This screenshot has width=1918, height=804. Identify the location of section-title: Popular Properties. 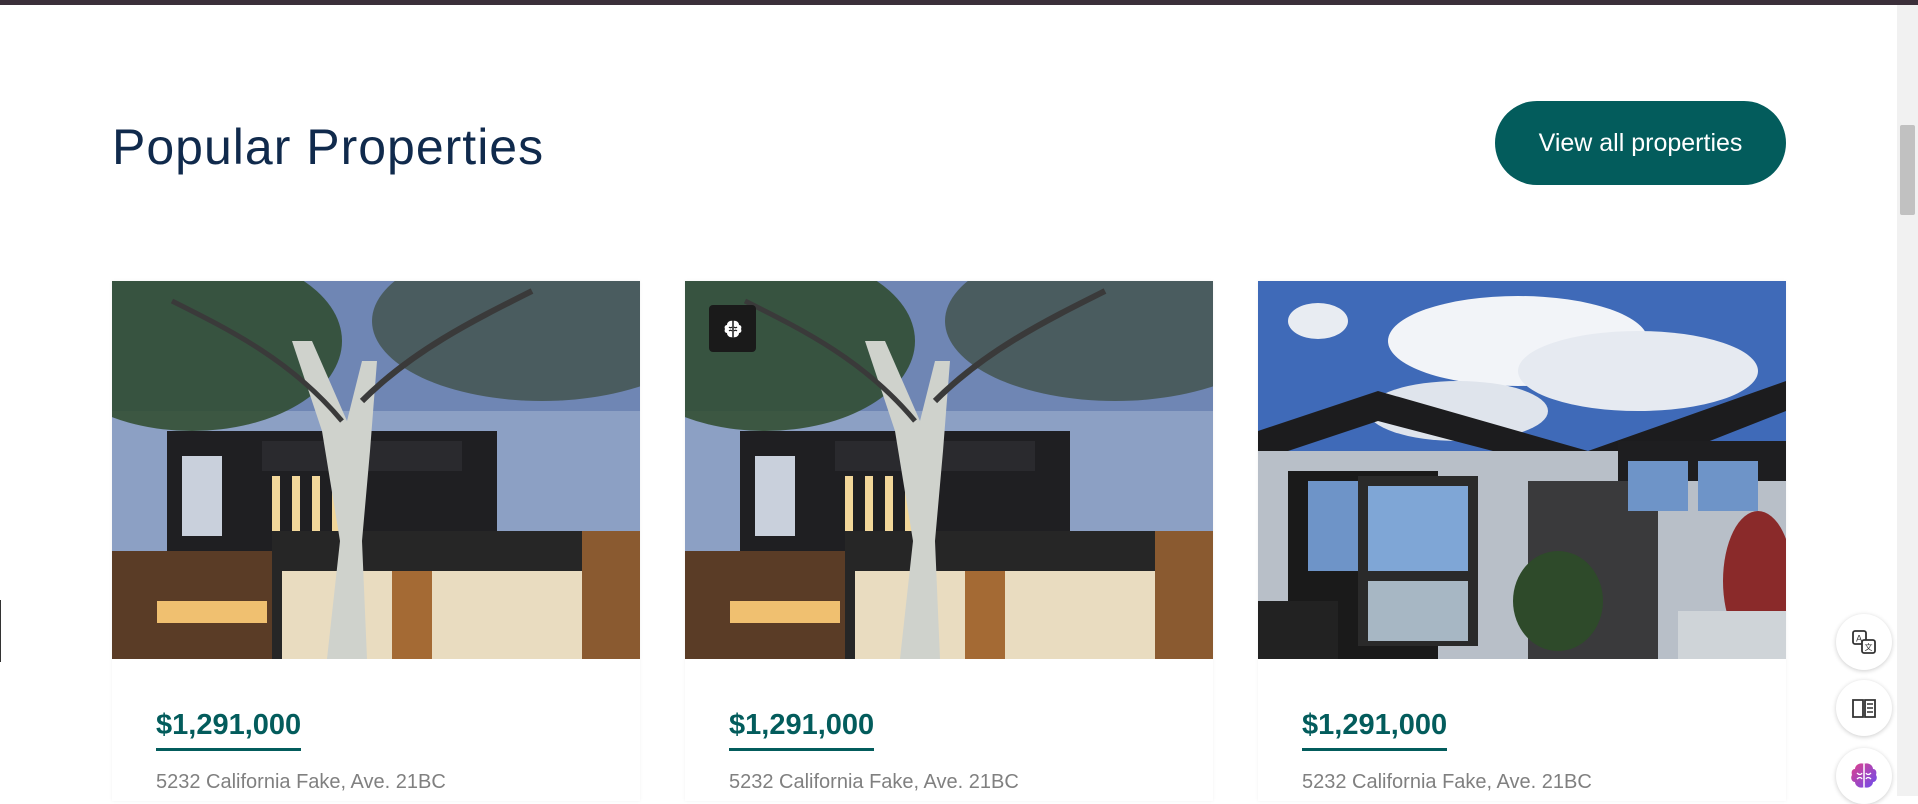
(328, 147).